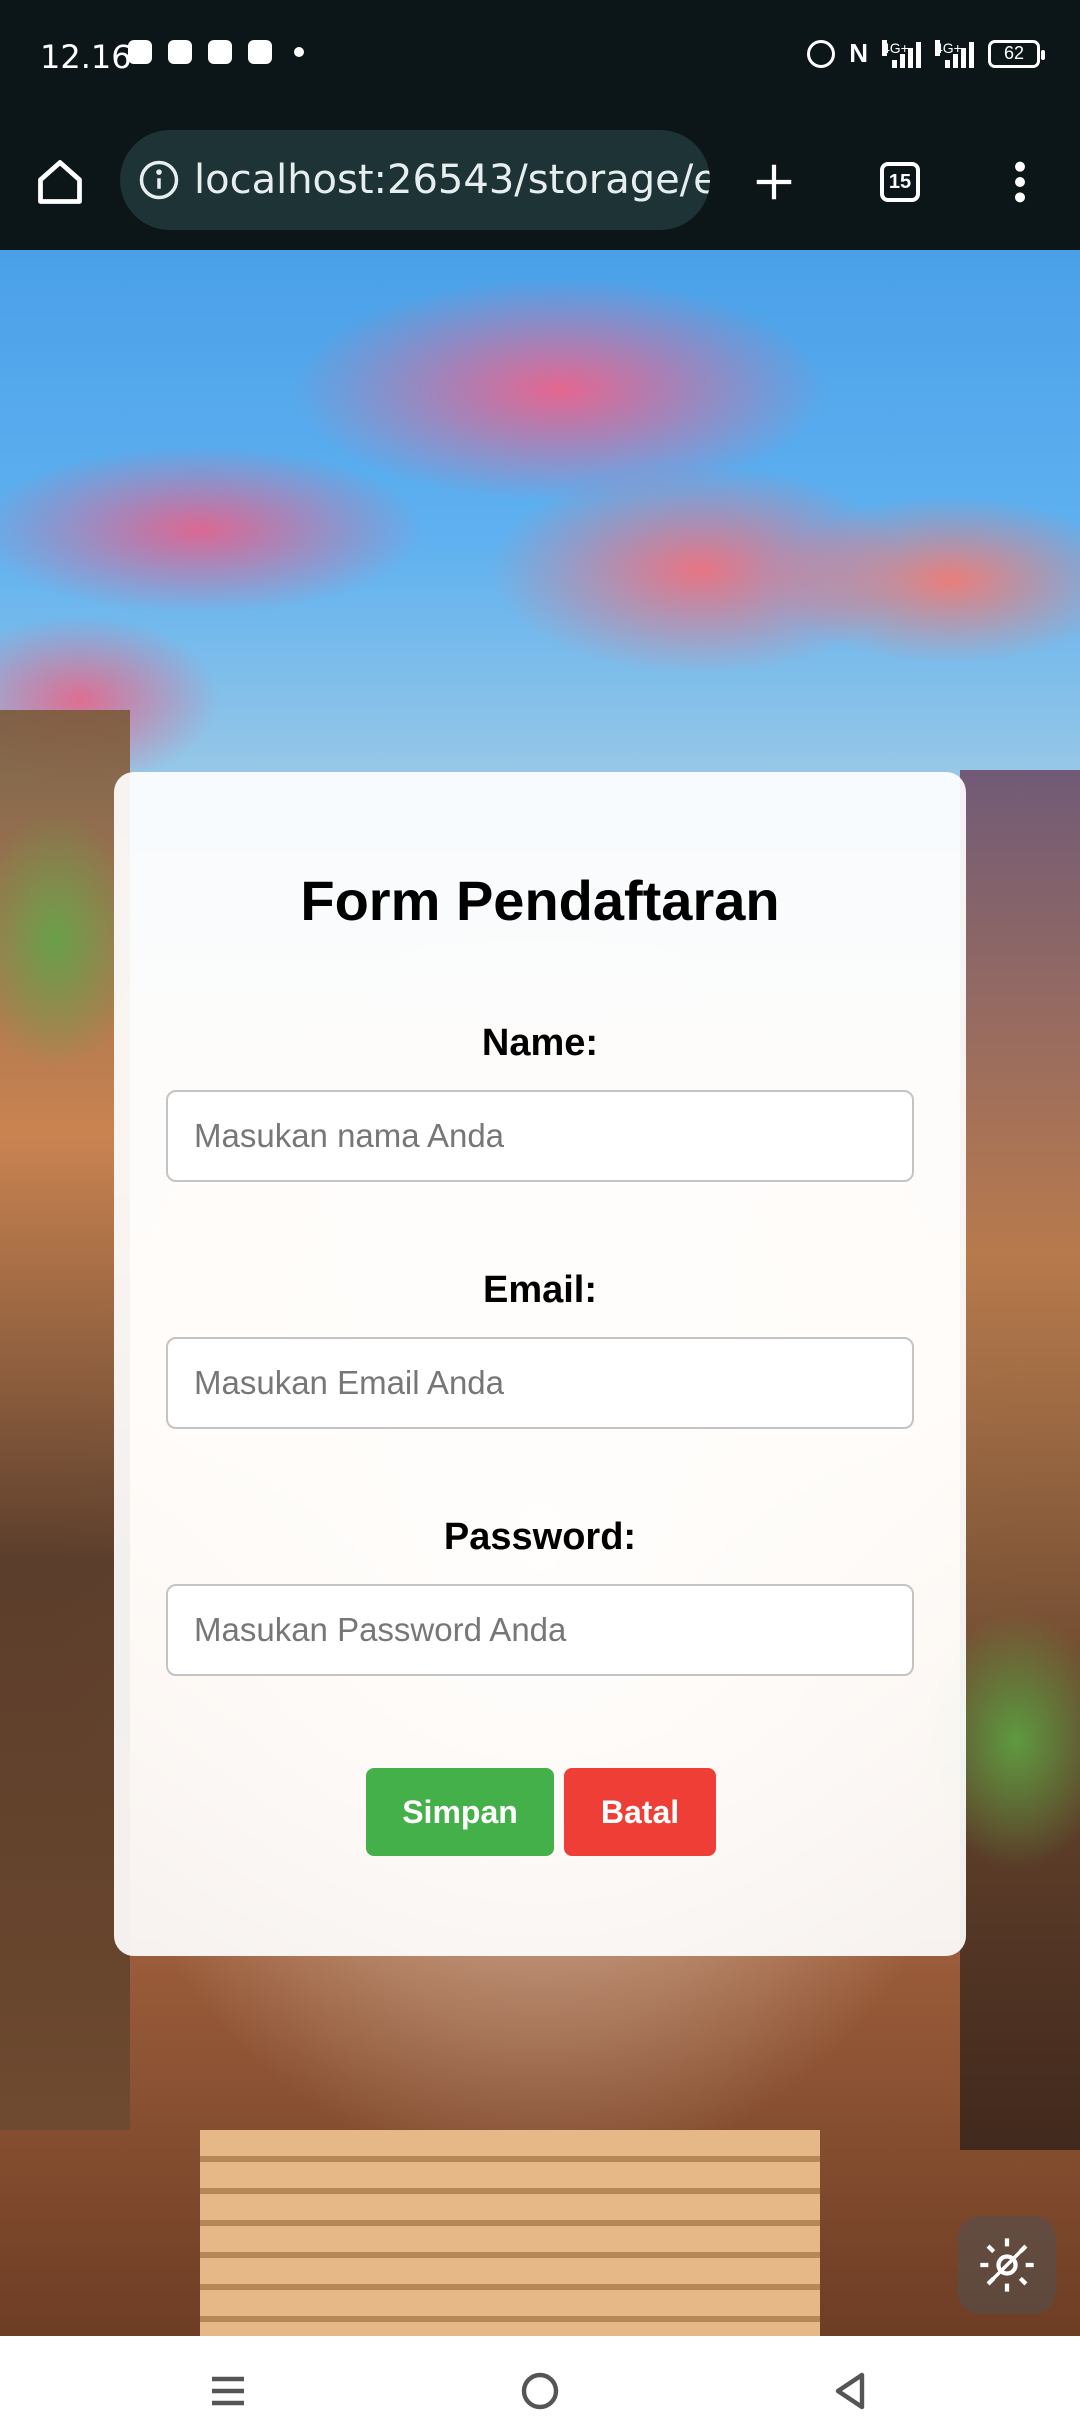 The width and height of the screenshot is (1080, 2436). What do you see at coordinates (460, 1812) in the screenshot?
I see `save-button: Simpan` at bounding box center [460, 1812].